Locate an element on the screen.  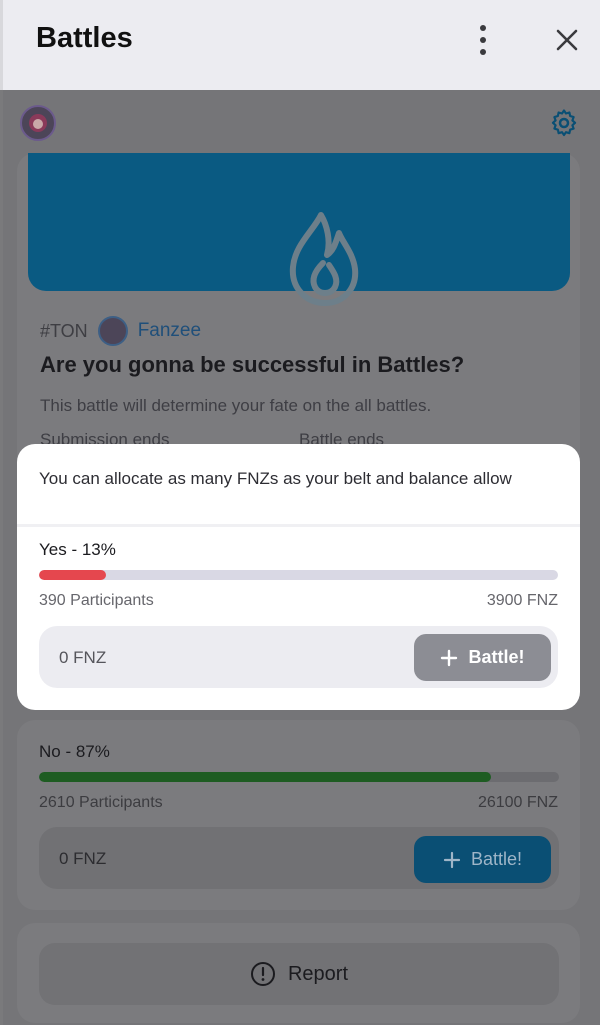
option-no-participants: 2610 Participants is located at coordinates (101, 802).